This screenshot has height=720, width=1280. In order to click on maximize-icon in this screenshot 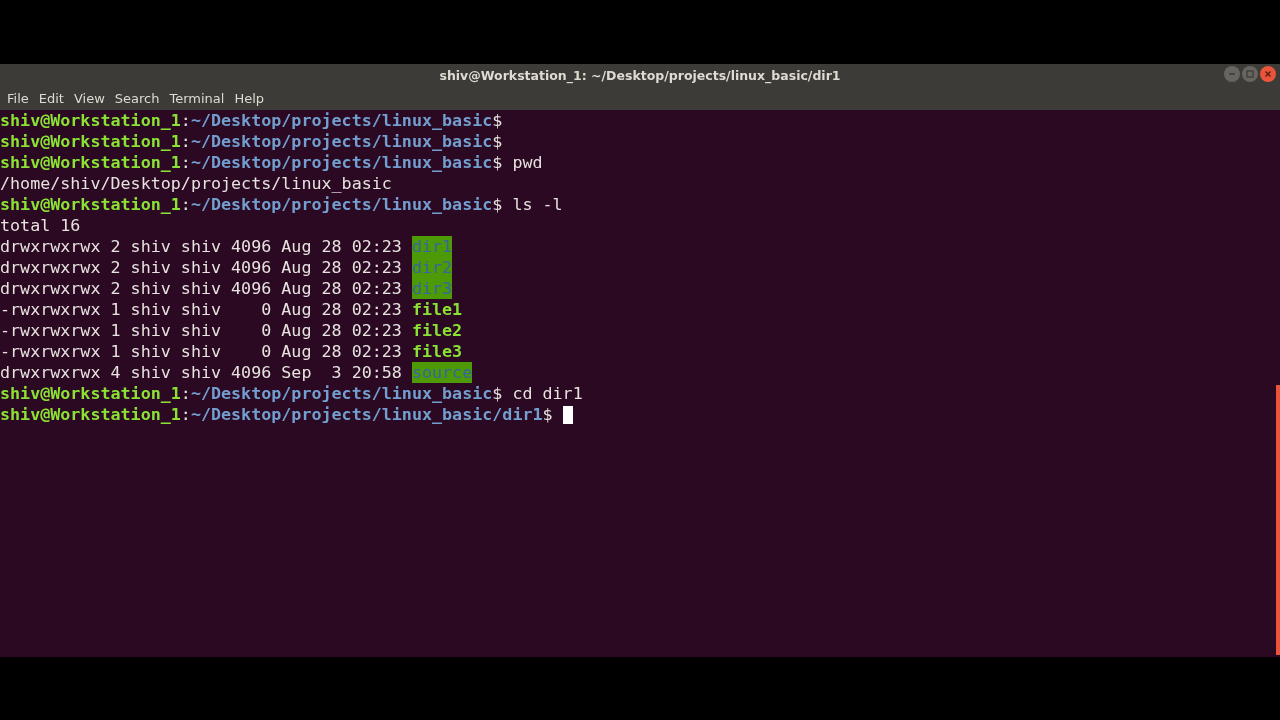, I will do `click(1250, 74)`.